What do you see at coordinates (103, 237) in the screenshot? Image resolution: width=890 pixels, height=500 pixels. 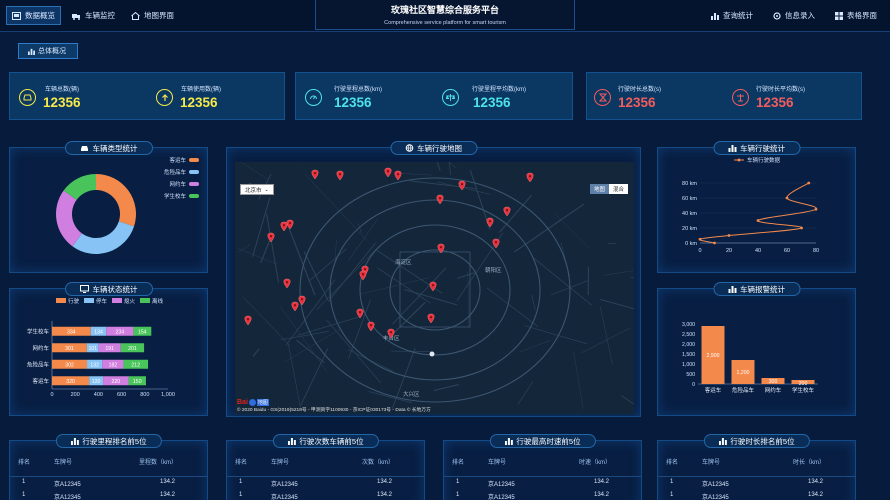 I see `pie-slice-危险品车` at bounding box center [103, 237].